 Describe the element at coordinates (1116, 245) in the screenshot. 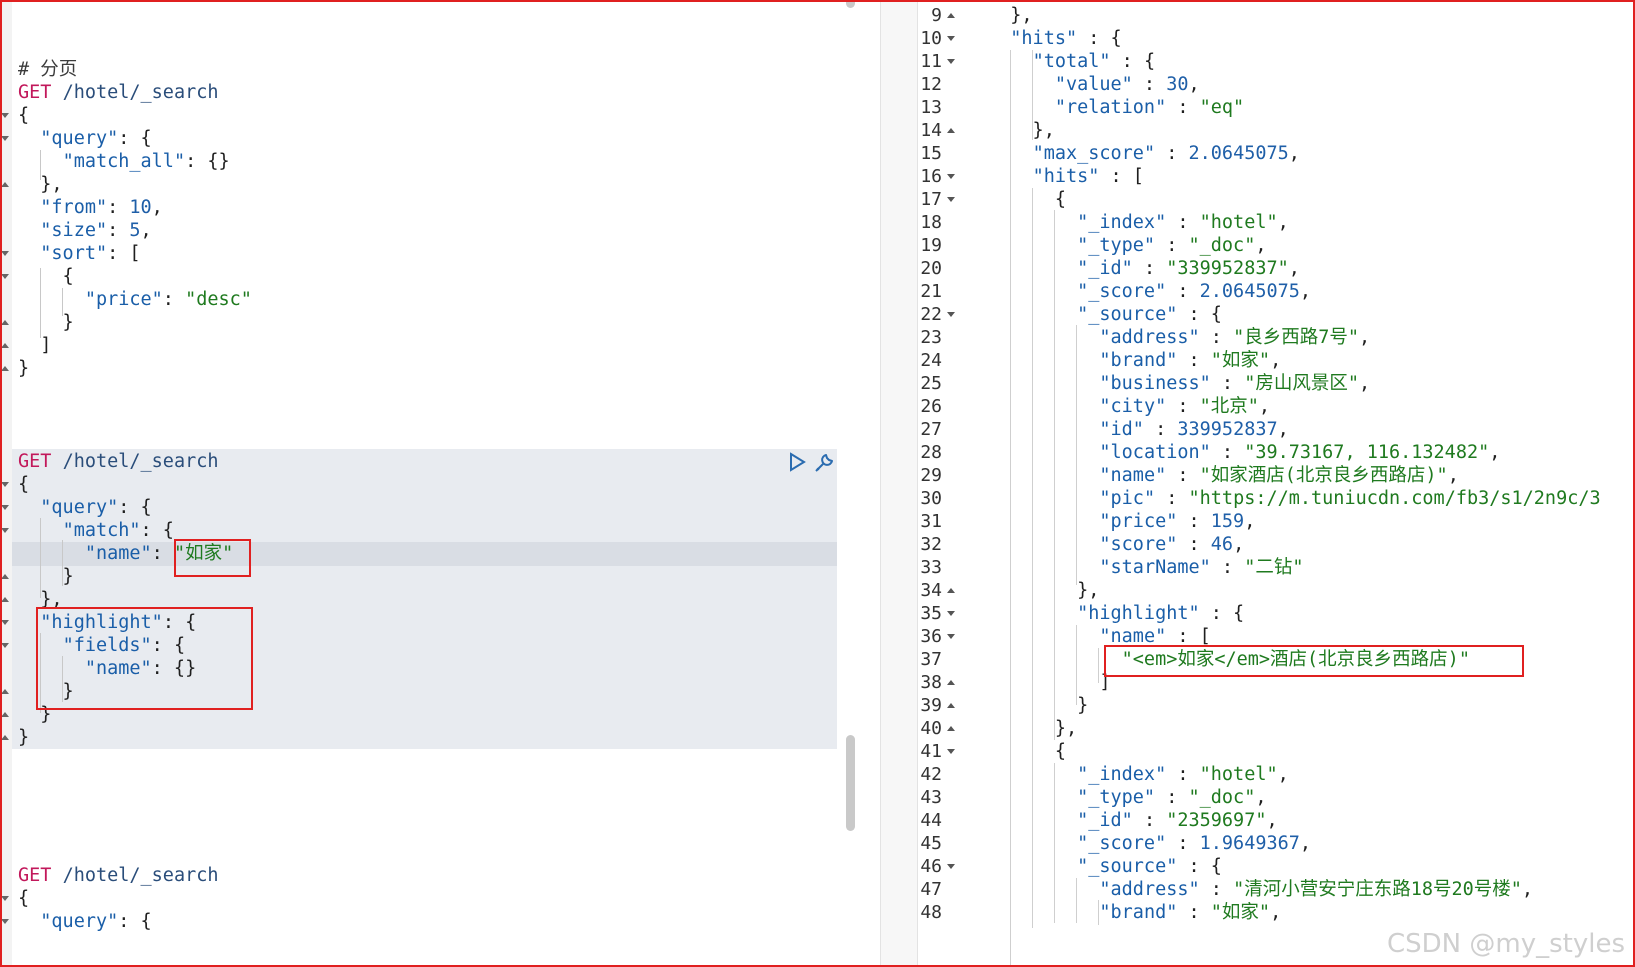

I see `code-token: "_type"` at that location.